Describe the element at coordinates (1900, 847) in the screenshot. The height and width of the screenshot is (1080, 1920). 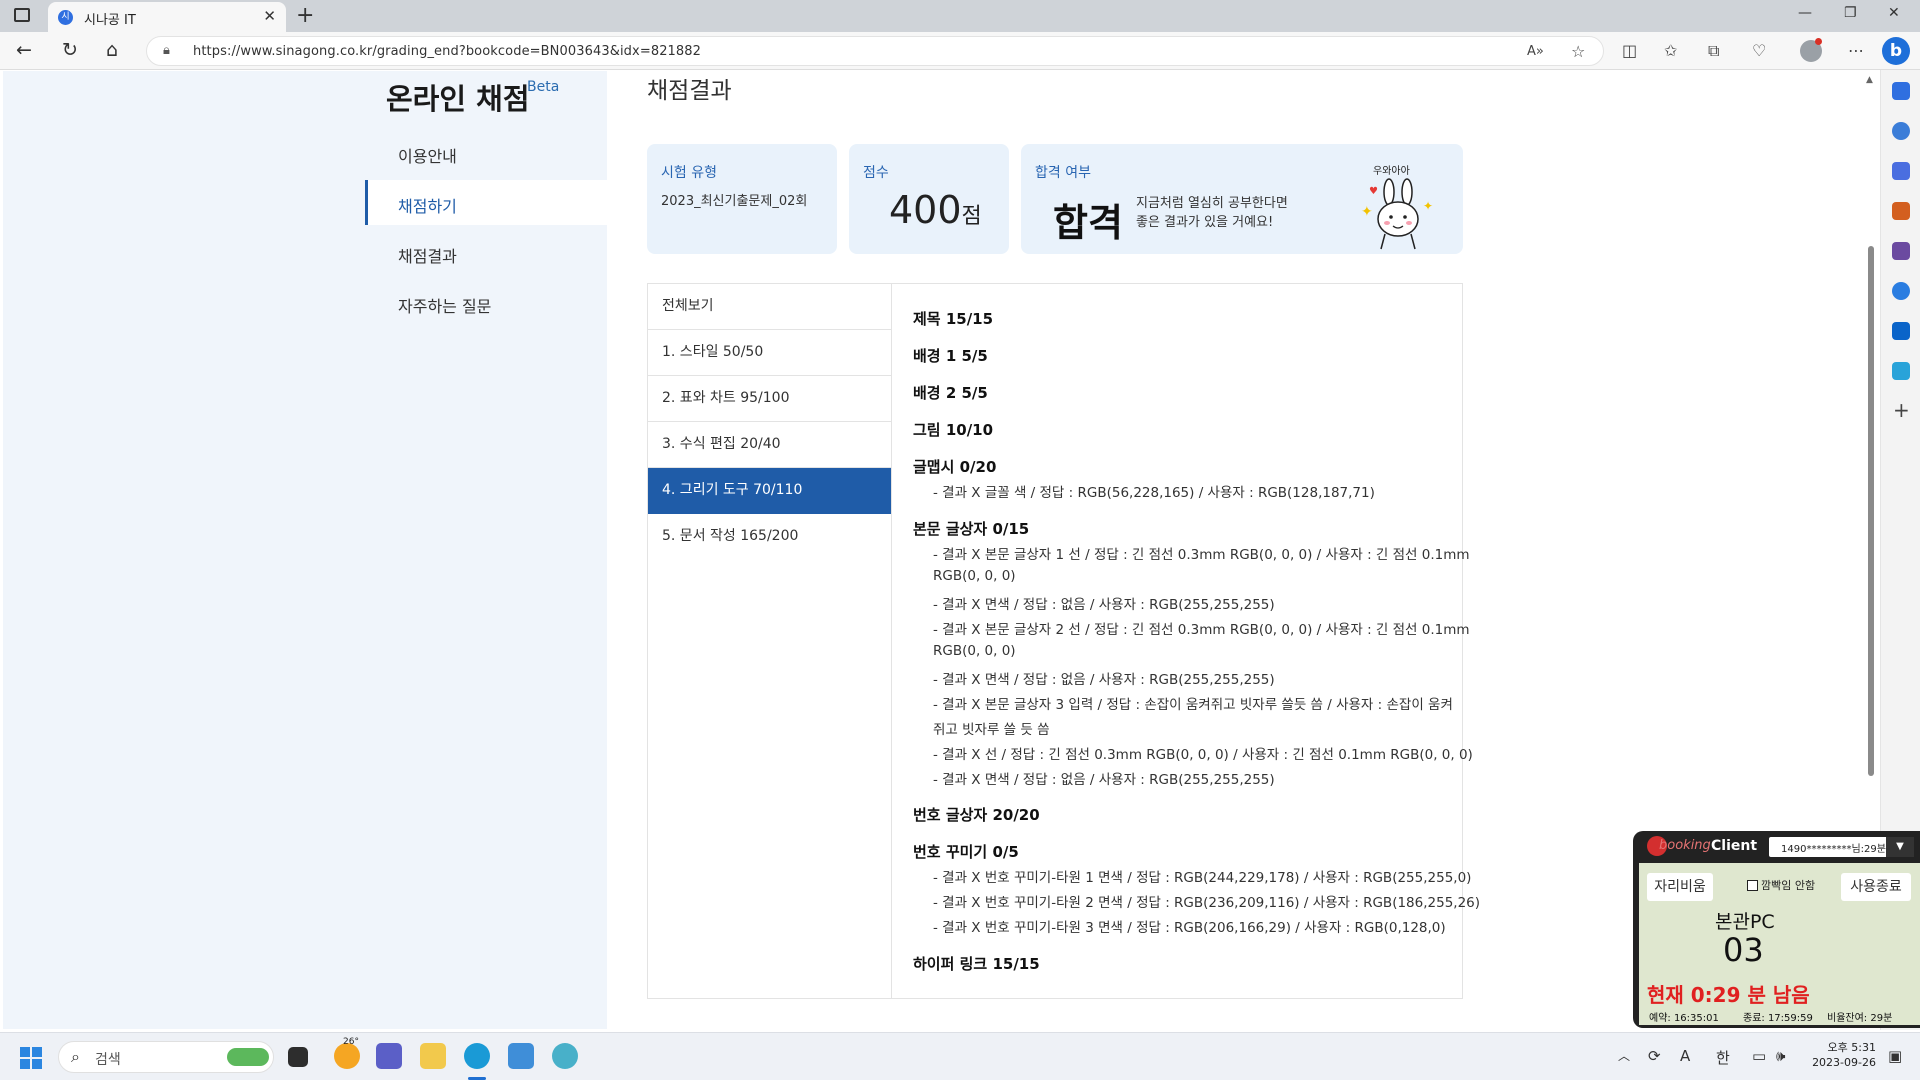
I see `chevron-down-icon: ▼` at that location.